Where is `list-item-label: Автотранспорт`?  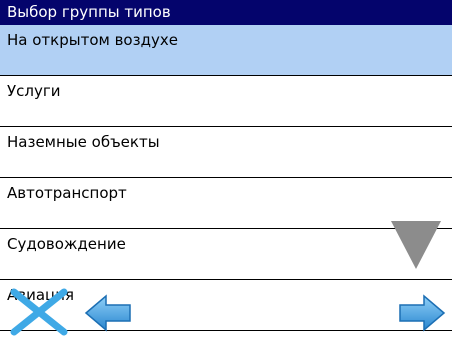
list-item-label: Автотранспорт is located at coordinates (67, 193).